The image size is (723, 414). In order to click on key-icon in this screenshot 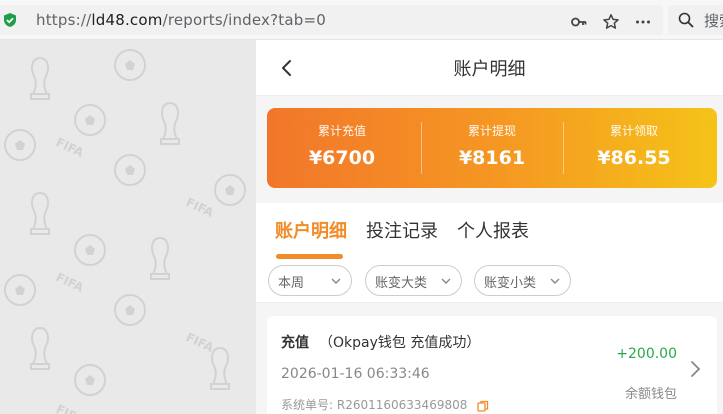, I will do `click(579, 22)`.